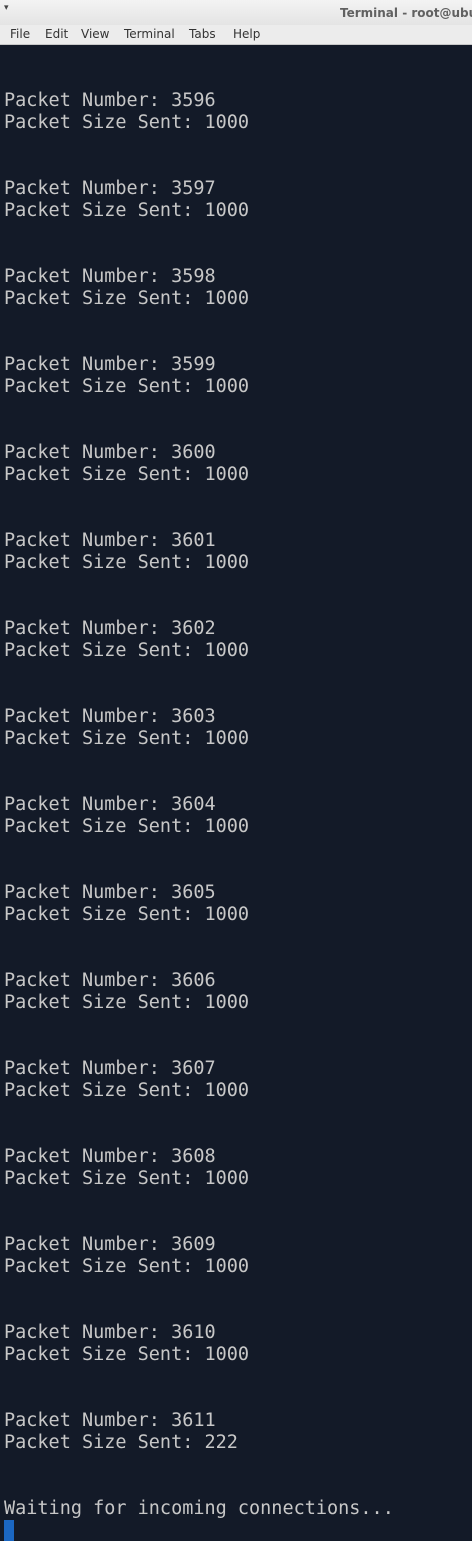 This screenshot has width=472, height=1541. What do you see at coordinates (95, 34) in the screenshot?
I see `menu-view: View` at bounding box center [95, 34].